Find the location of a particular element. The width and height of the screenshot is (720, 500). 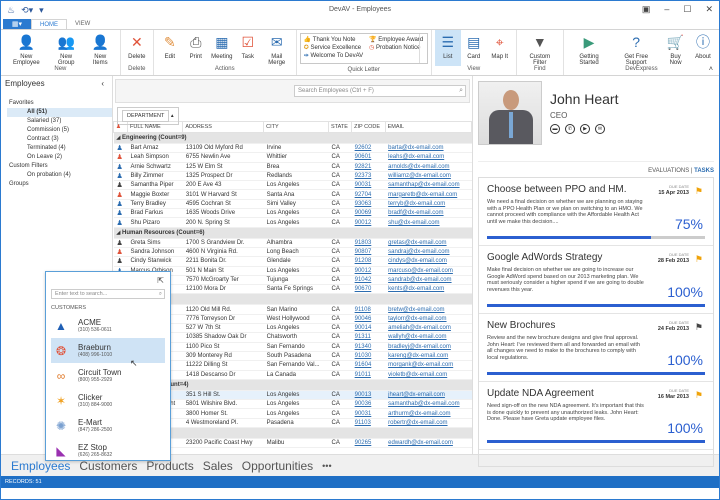

print-button: ⎙ Print is located at coordinates (196, 47).